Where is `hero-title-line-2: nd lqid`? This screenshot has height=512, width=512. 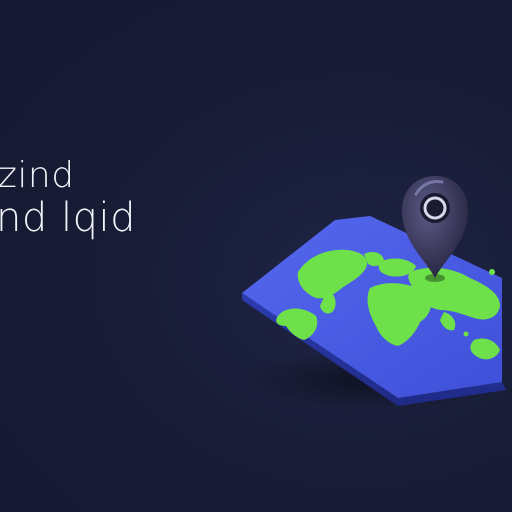 hero-title-line-2: nd lqid is located at coordinates (68, 218).